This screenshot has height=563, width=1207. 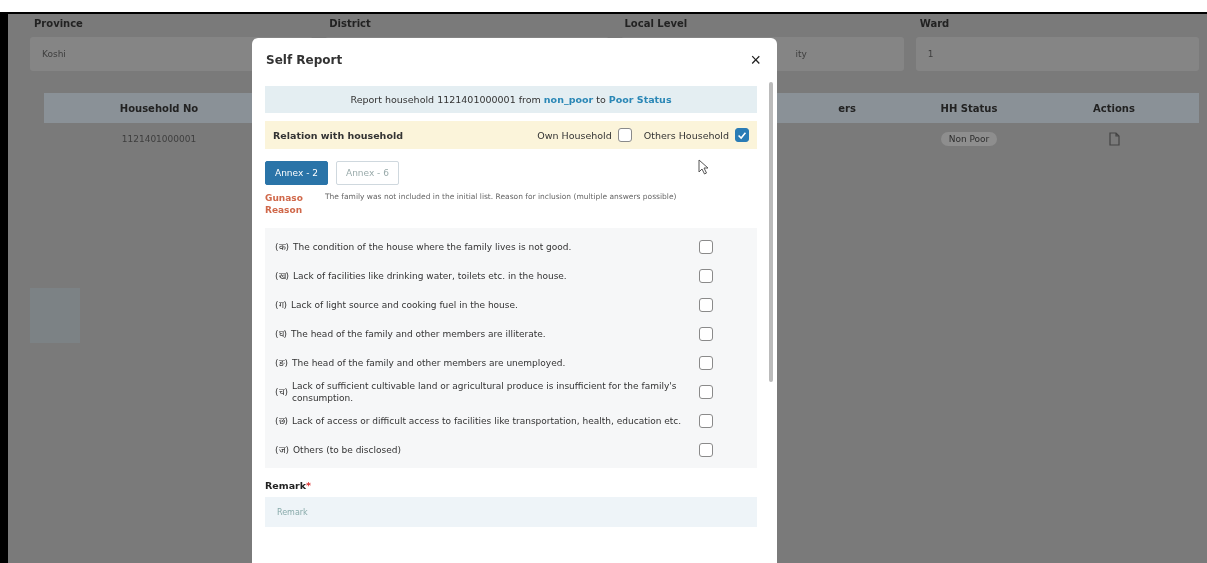 I want to click on option-label: Own Household, so click(x=574, y=135).